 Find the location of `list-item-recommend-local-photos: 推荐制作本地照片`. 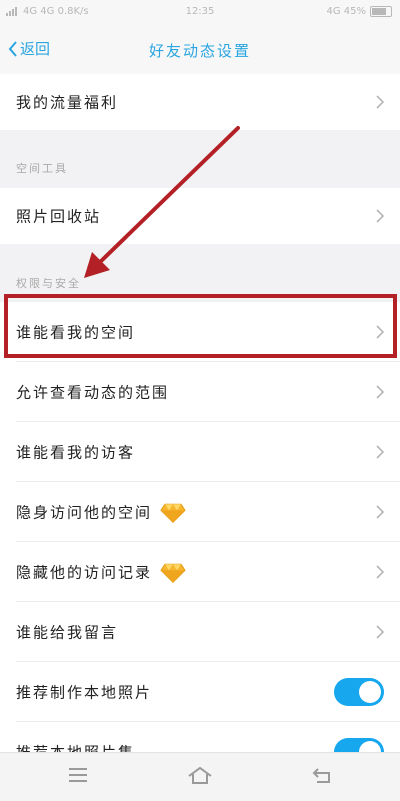

list-item-recommend-local-photos: 推荐制作本地照片 is located at coordinates (200, 692).